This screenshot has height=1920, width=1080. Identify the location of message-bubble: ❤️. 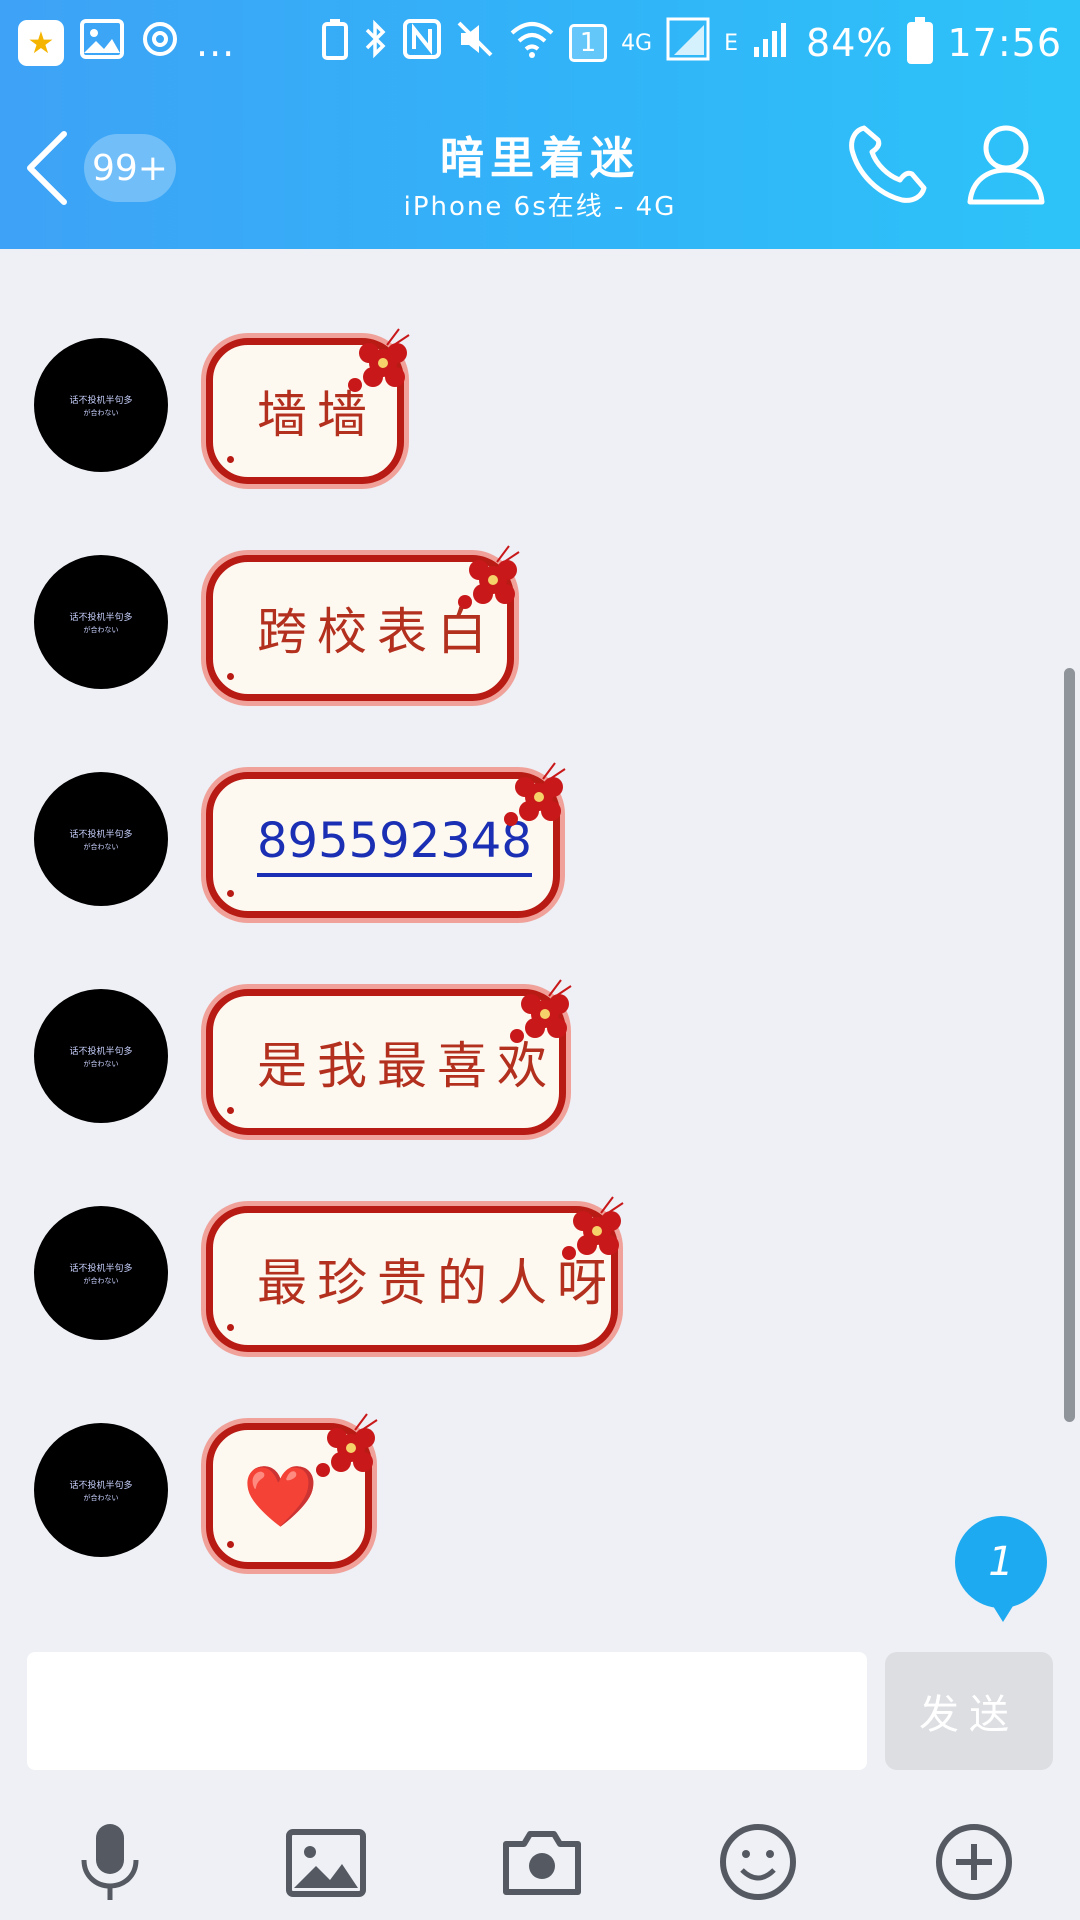
(292, 1491).